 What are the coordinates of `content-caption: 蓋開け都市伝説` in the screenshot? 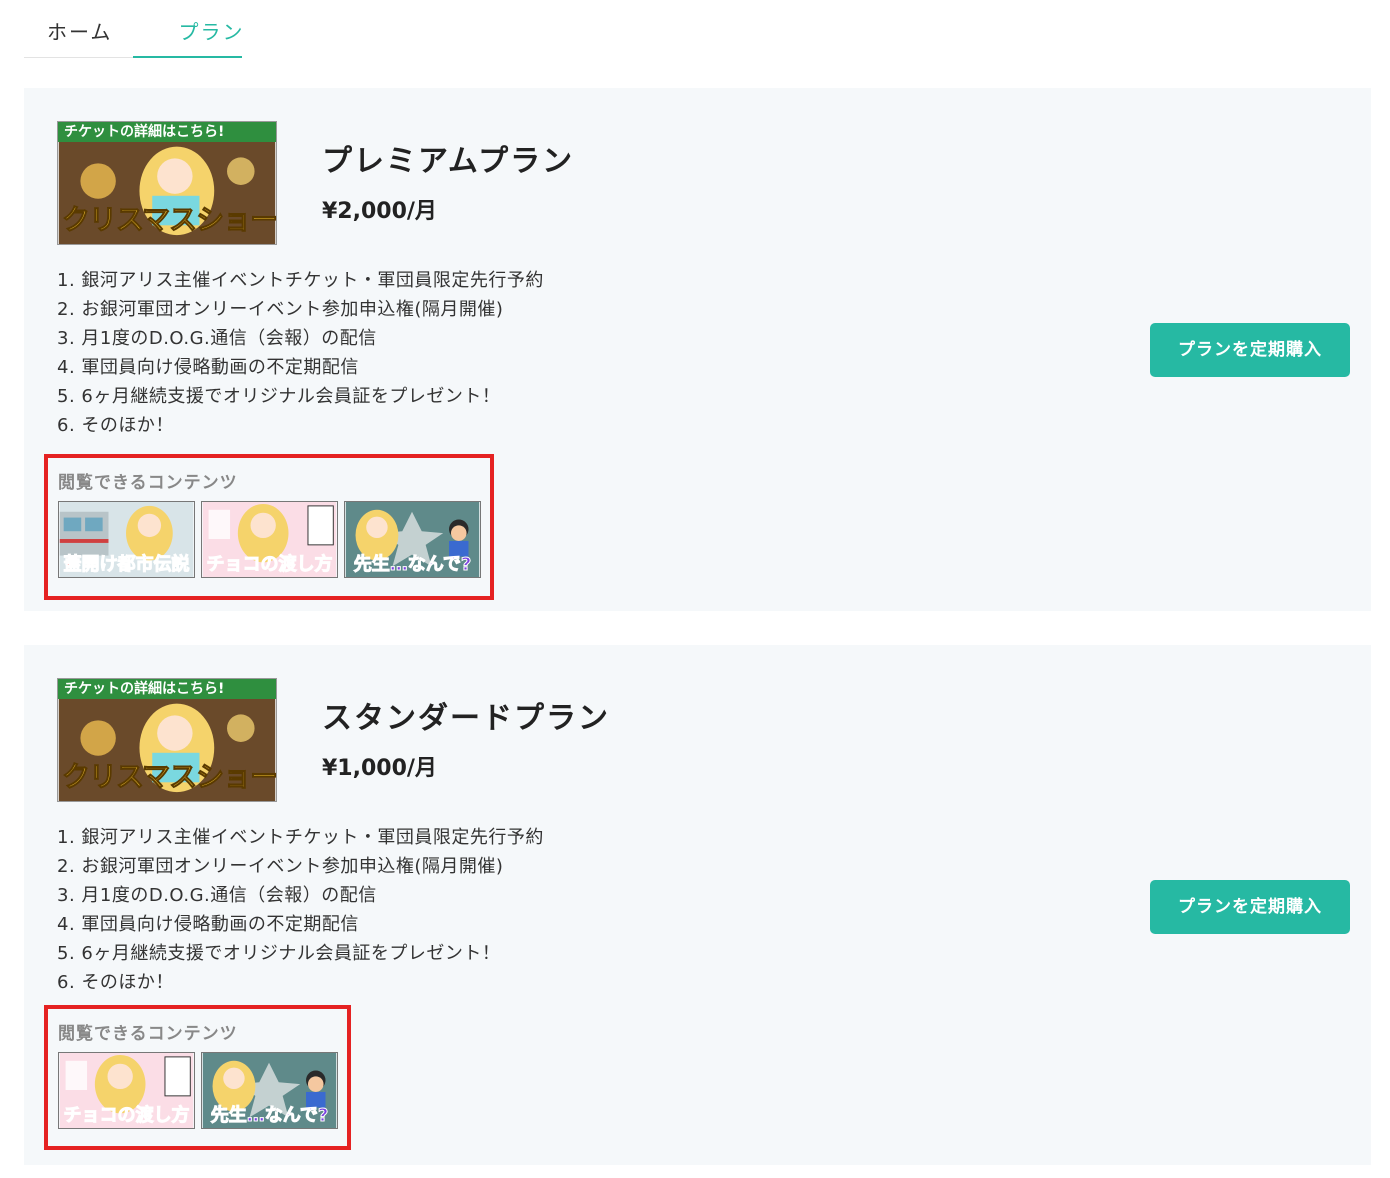 It's located at (126, 565).